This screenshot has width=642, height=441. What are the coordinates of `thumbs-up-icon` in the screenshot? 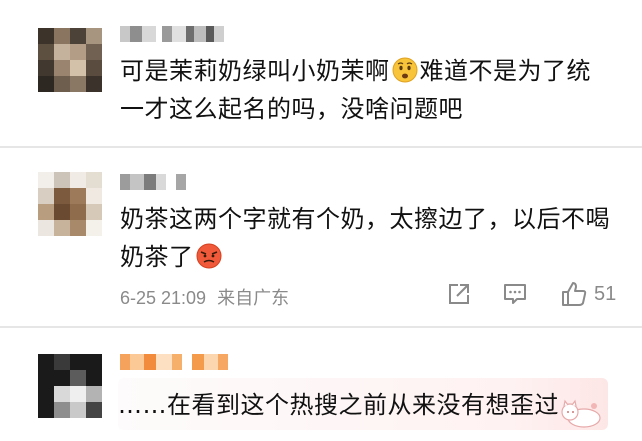 It's located at (574, 294).